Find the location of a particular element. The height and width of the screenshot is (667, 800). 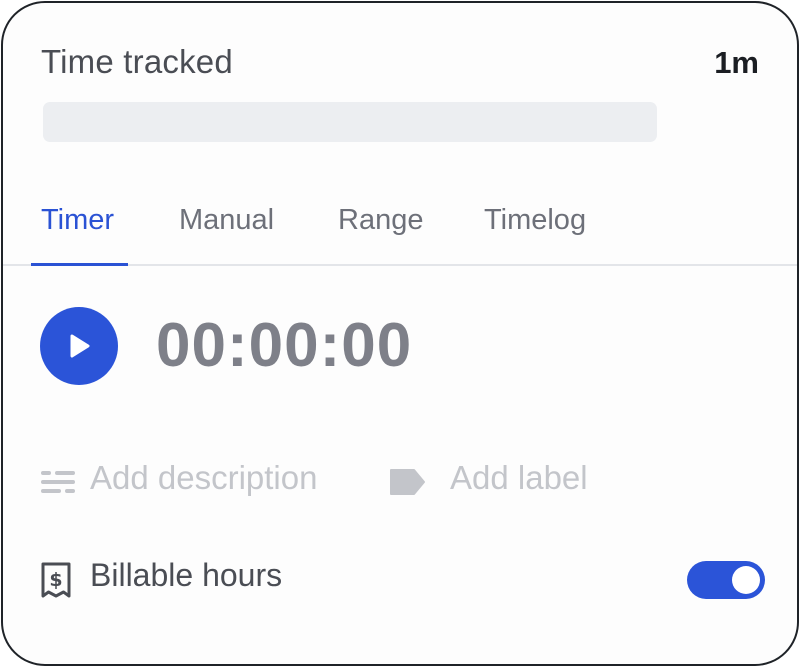

active-tab-indicator is located at coordinates (79, 264).